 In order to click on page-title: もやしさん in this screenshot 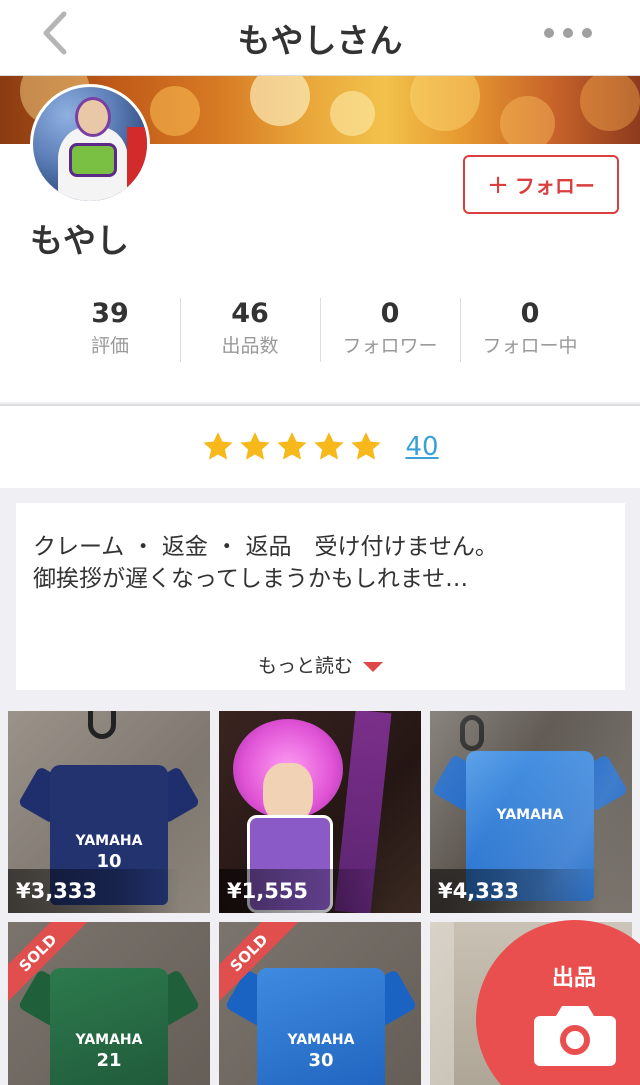, I will do `click(320, 40)`.